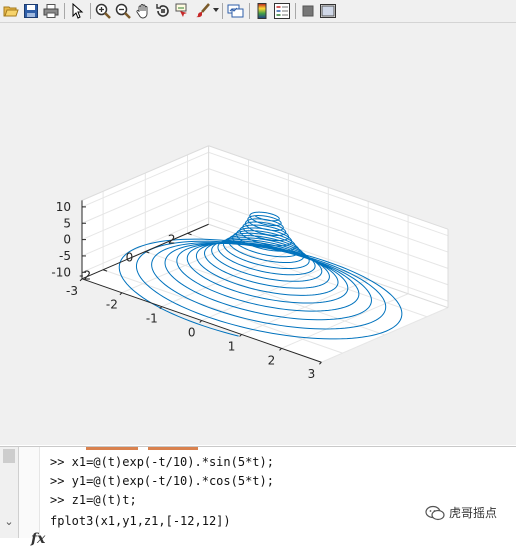 The width and height of the screenshot is (516, 547). I want to click on show-plot-tools-icon, so click(328, 11).